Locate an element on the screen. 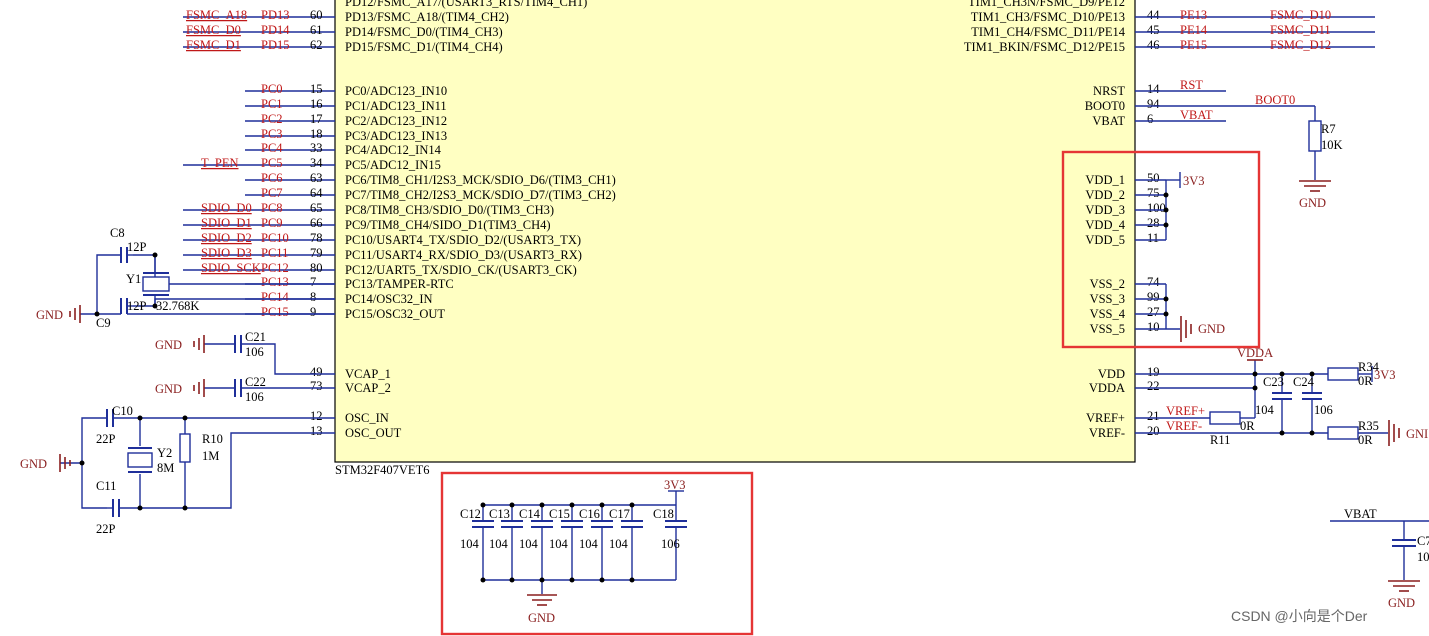  pin-label: TIM1_CH4/FSMC_D11/PE14 is located at coordinates (1048, 32).